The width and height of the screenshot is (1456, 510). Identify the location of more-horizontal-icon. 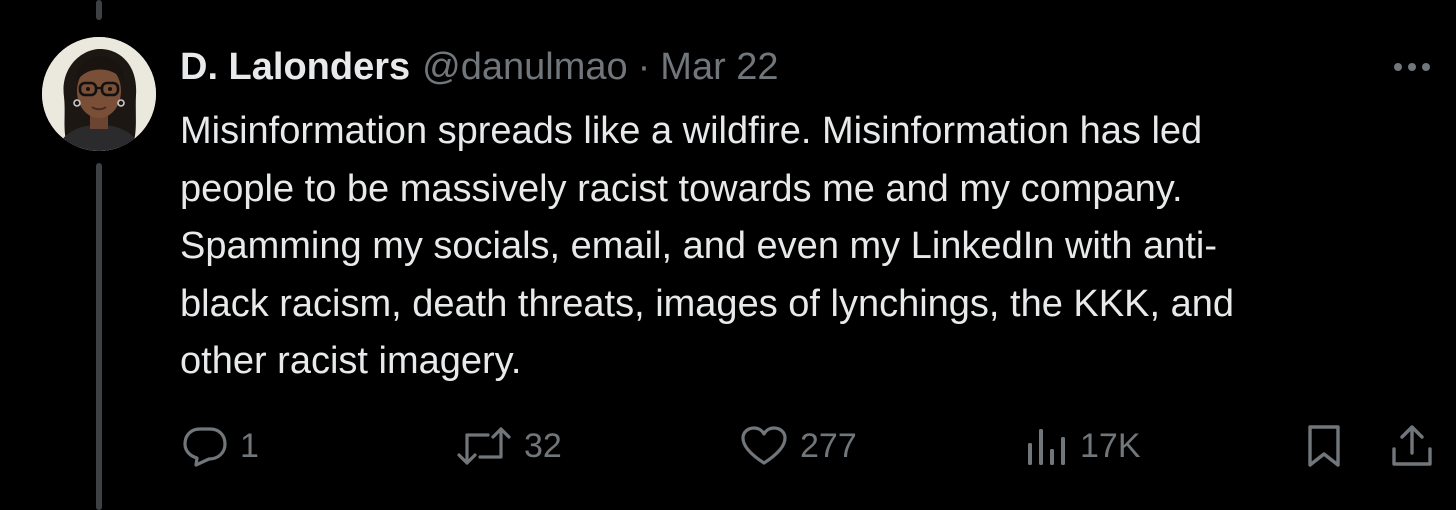
(1412, 67).